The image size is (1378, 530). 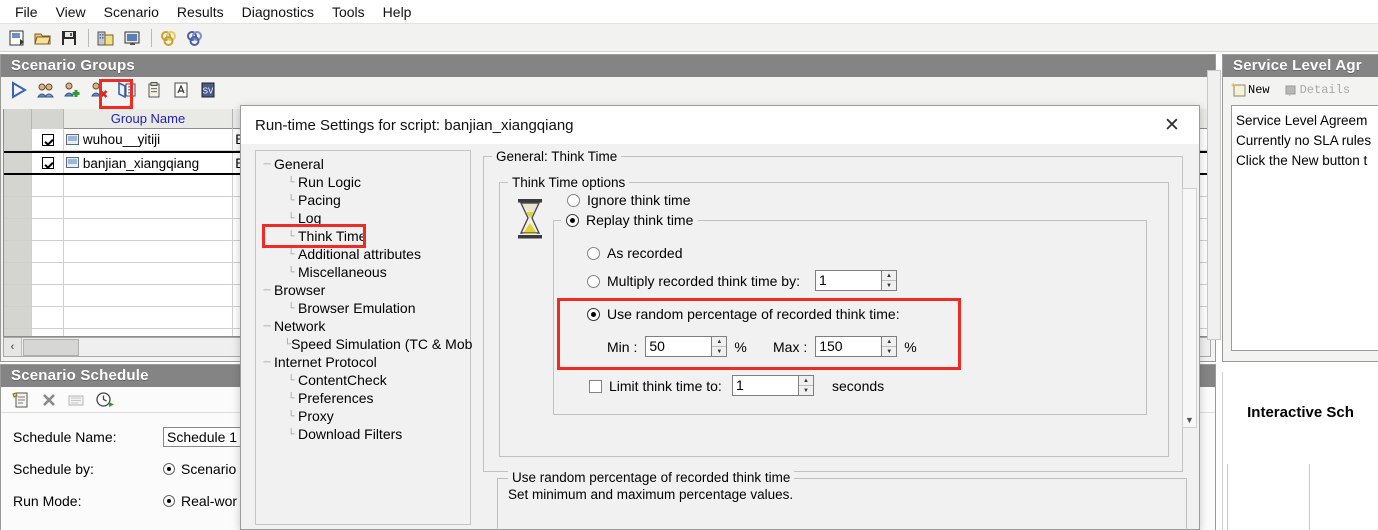 I want to click on hscroll-thumb, so click(x=51, y=347).